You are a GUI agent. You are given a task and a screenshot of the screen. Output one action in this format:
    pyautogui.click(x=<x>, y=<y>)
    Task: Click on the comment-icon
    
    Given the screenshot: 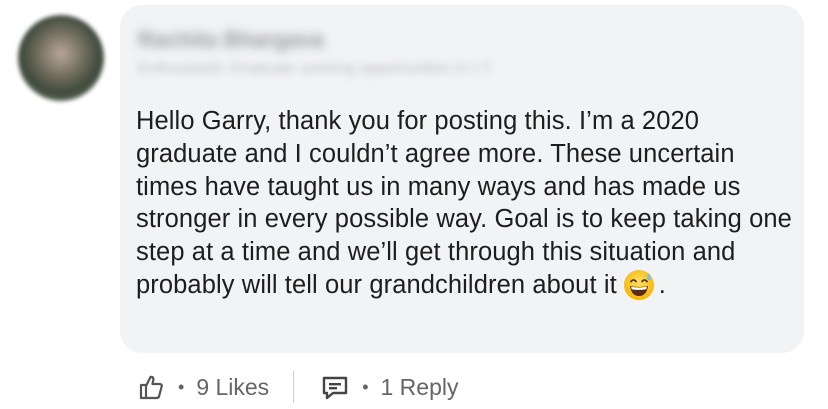 What is the action you would take?
    pyautogui.click(x=335, y=388)
    